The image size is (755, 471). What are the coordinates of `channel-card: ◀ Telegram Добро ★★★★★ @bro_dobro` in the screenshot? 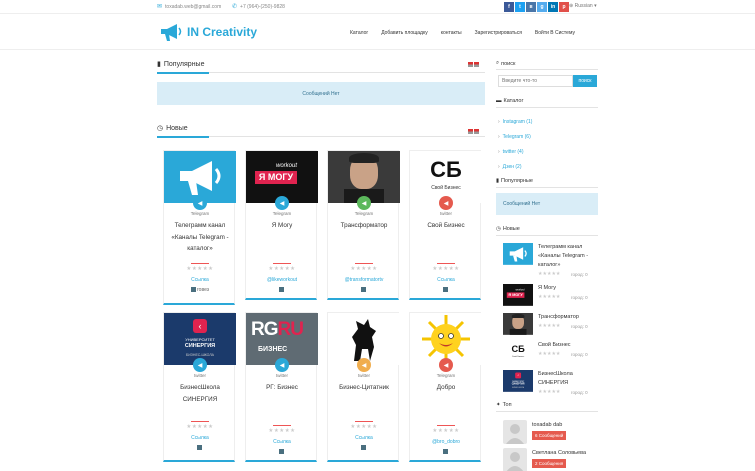 It's located at (445, 387).